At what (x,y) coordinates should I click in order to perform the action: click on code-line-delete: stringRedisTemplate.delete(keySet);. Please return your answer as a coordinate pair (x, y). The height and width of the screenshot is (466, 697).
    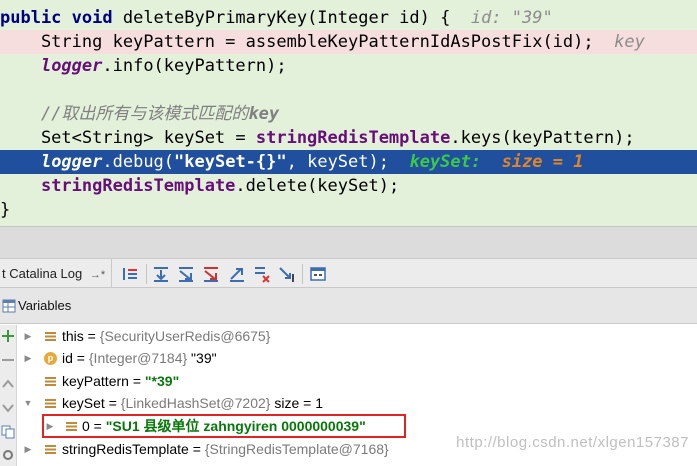
    Looking at the image, I should click on (348, 186).